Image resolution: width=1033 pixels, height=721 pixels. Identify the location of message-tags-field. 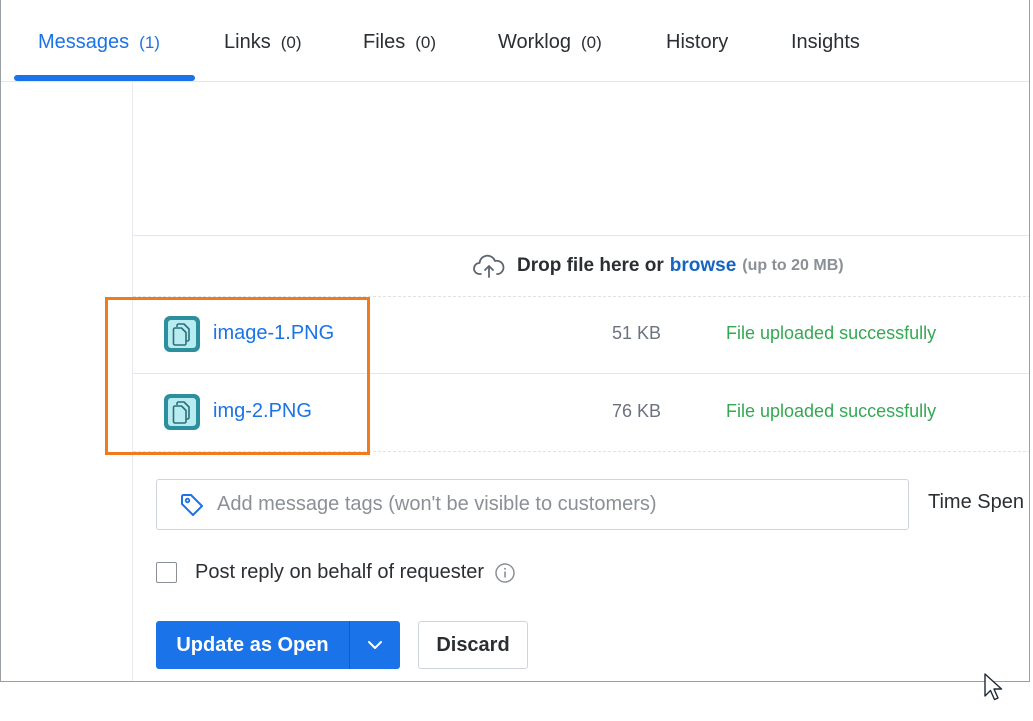
(532, 504).